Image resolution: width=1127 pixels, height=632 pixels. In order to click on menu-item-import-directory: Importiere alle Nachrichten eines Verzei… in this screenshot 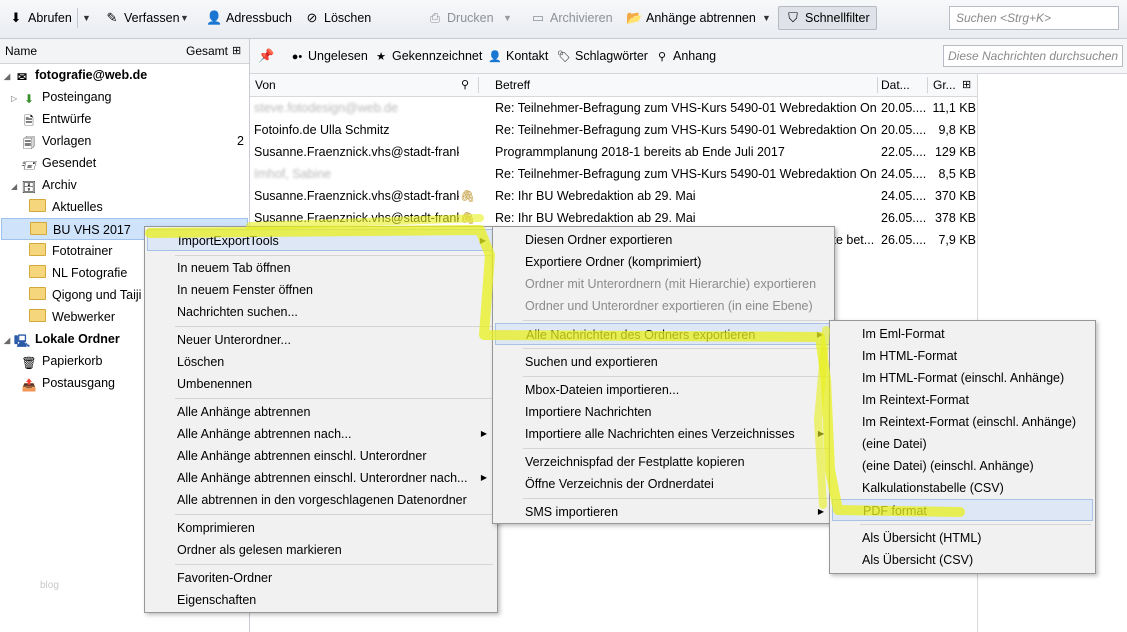, I will do `click(663, 434)`.